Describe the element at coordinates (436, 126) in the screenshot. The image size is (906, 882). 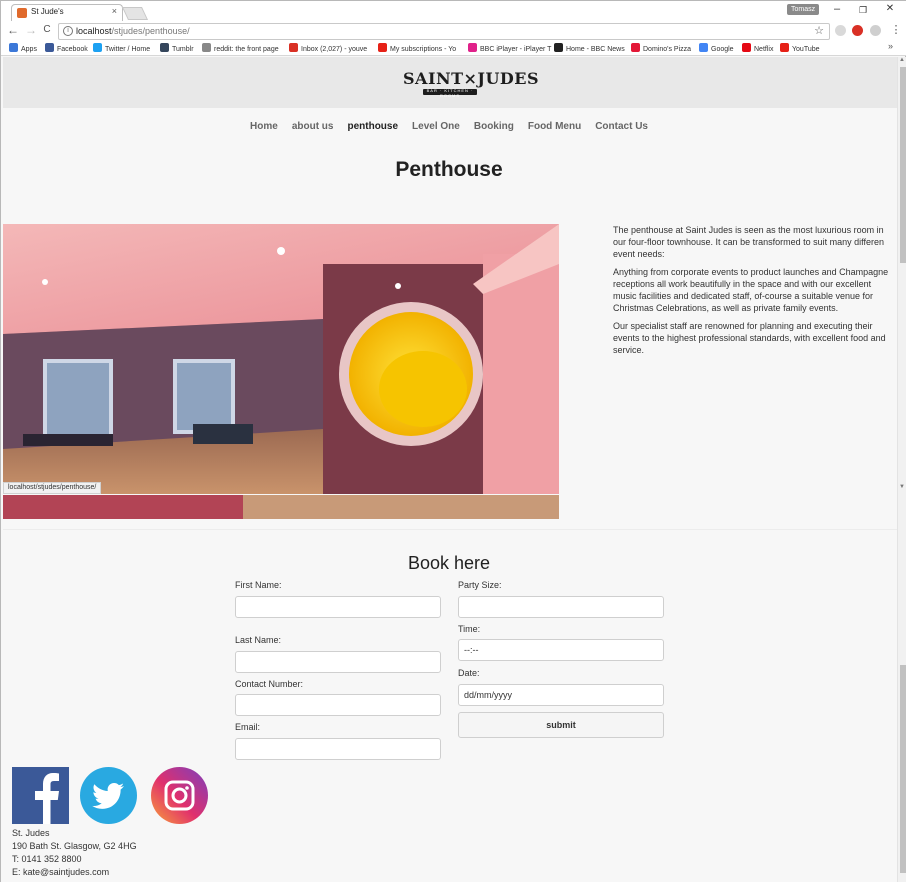
I see `nav-level-one: Level One` at that location.